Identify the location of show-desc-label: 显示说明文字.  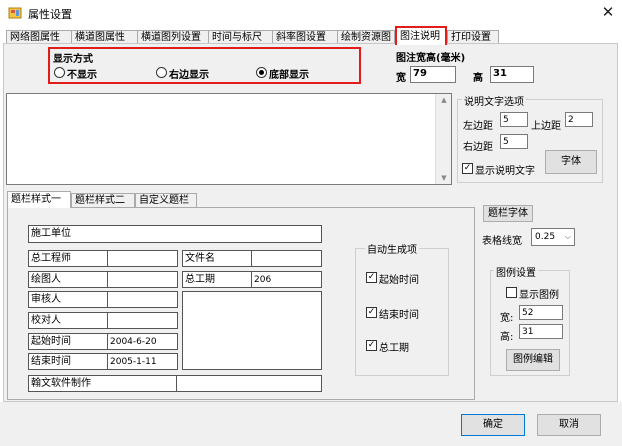
(505, 169).